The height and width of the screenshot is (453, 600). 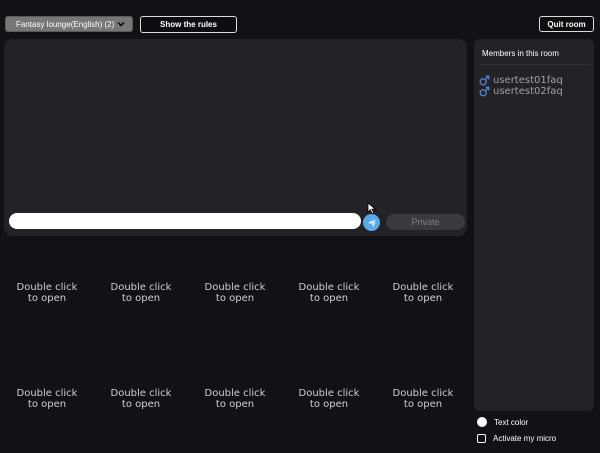 I want to click on mouse-cursor-icon, so click(x=372, y=208).